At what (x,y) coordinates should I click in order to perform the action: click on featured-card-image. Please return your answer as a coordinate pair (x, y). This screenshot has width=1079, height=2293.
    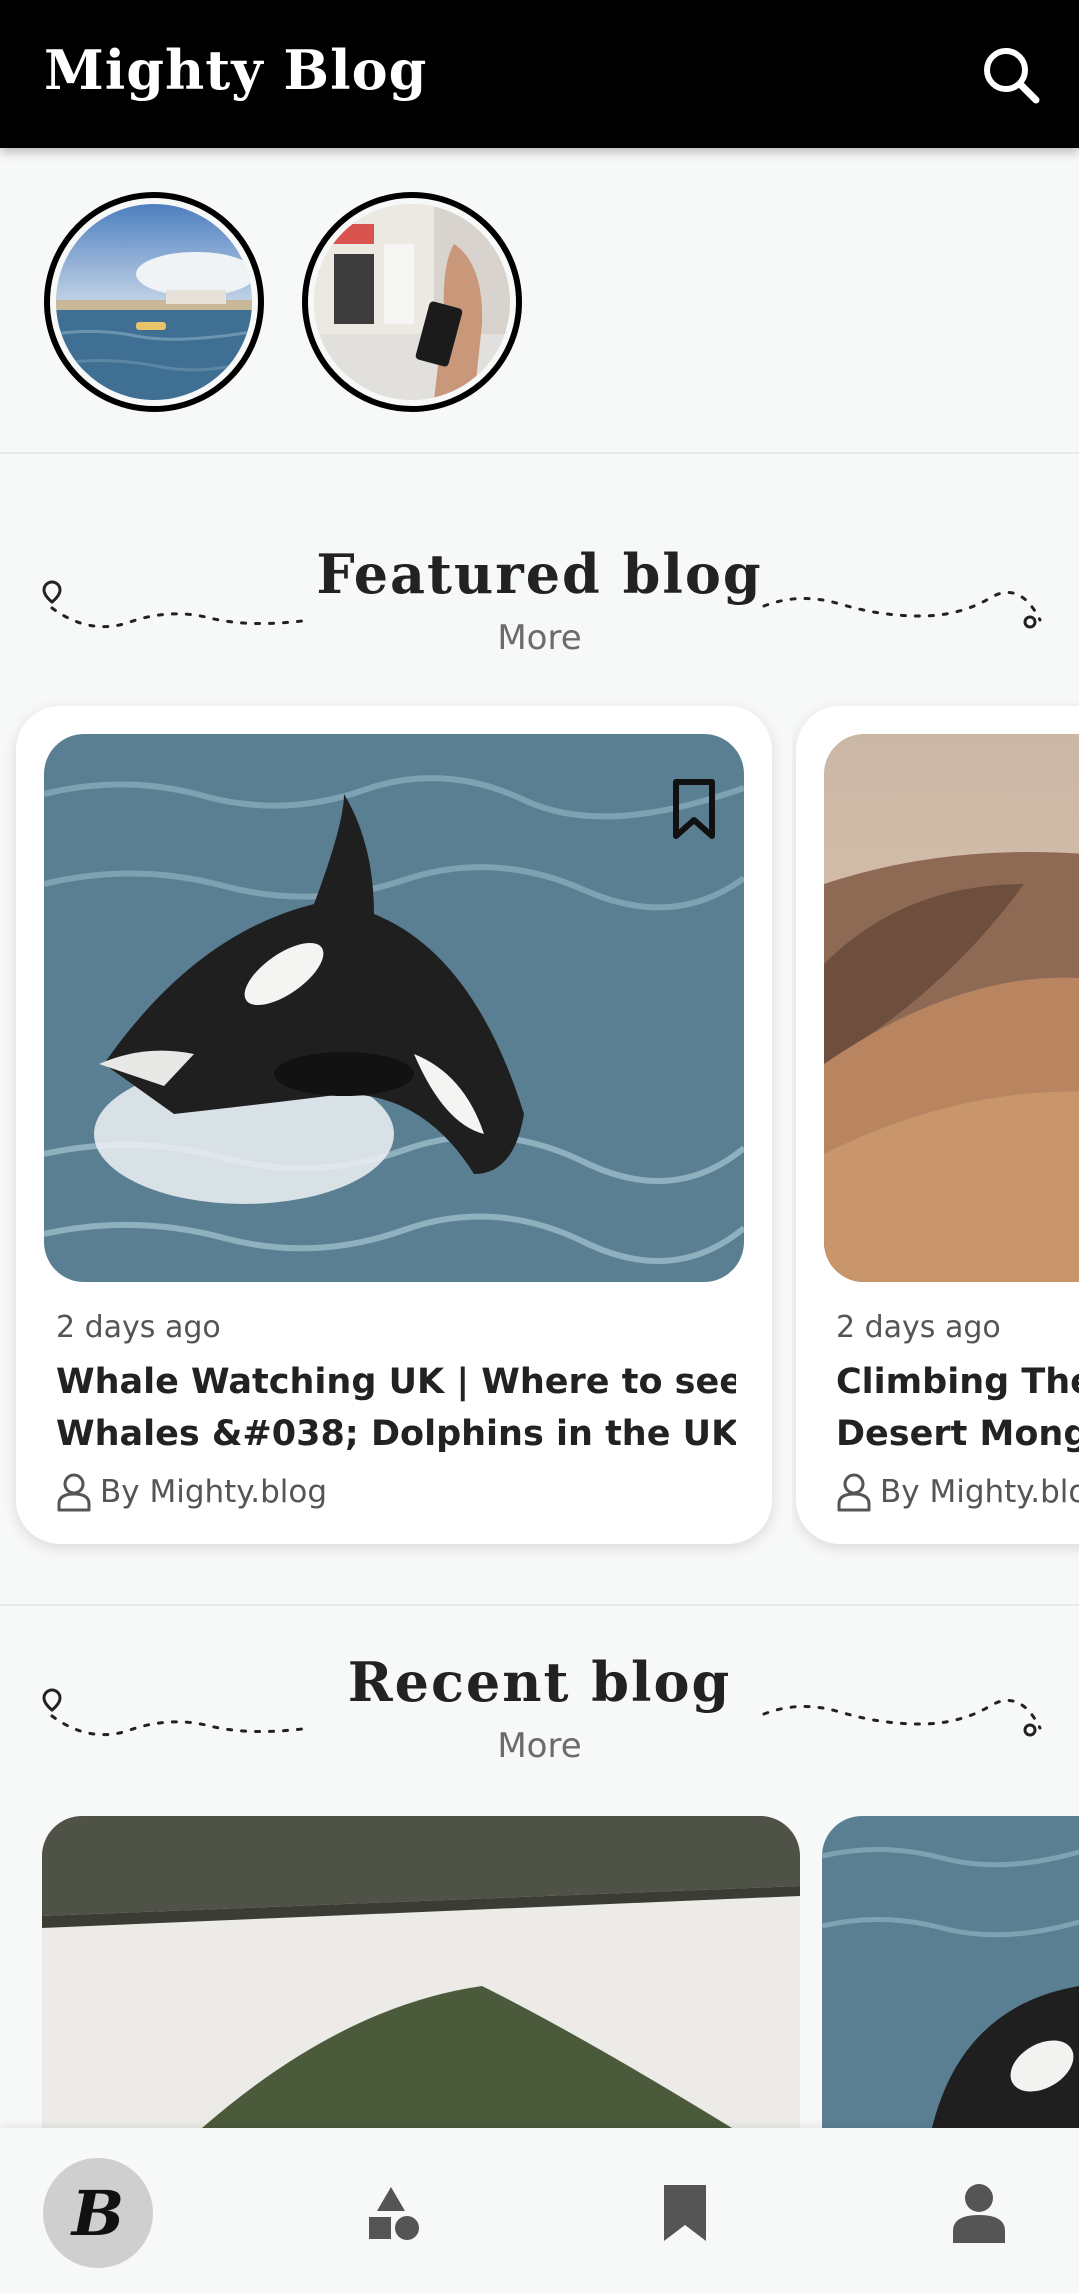
    Looking at the image, I should click on (951, 1008).